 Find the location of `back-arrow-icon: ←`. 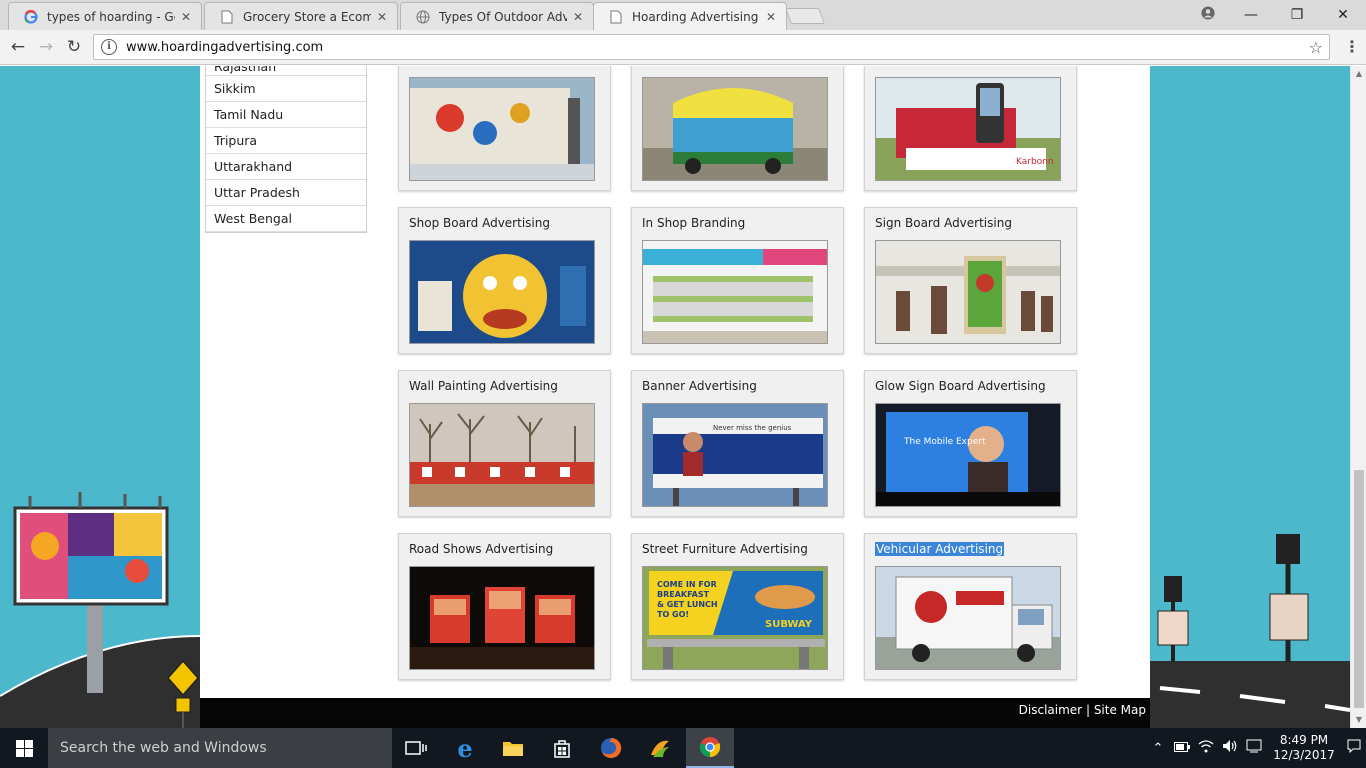

back-arrow-icon: ← is located at coordinates (18, 47).